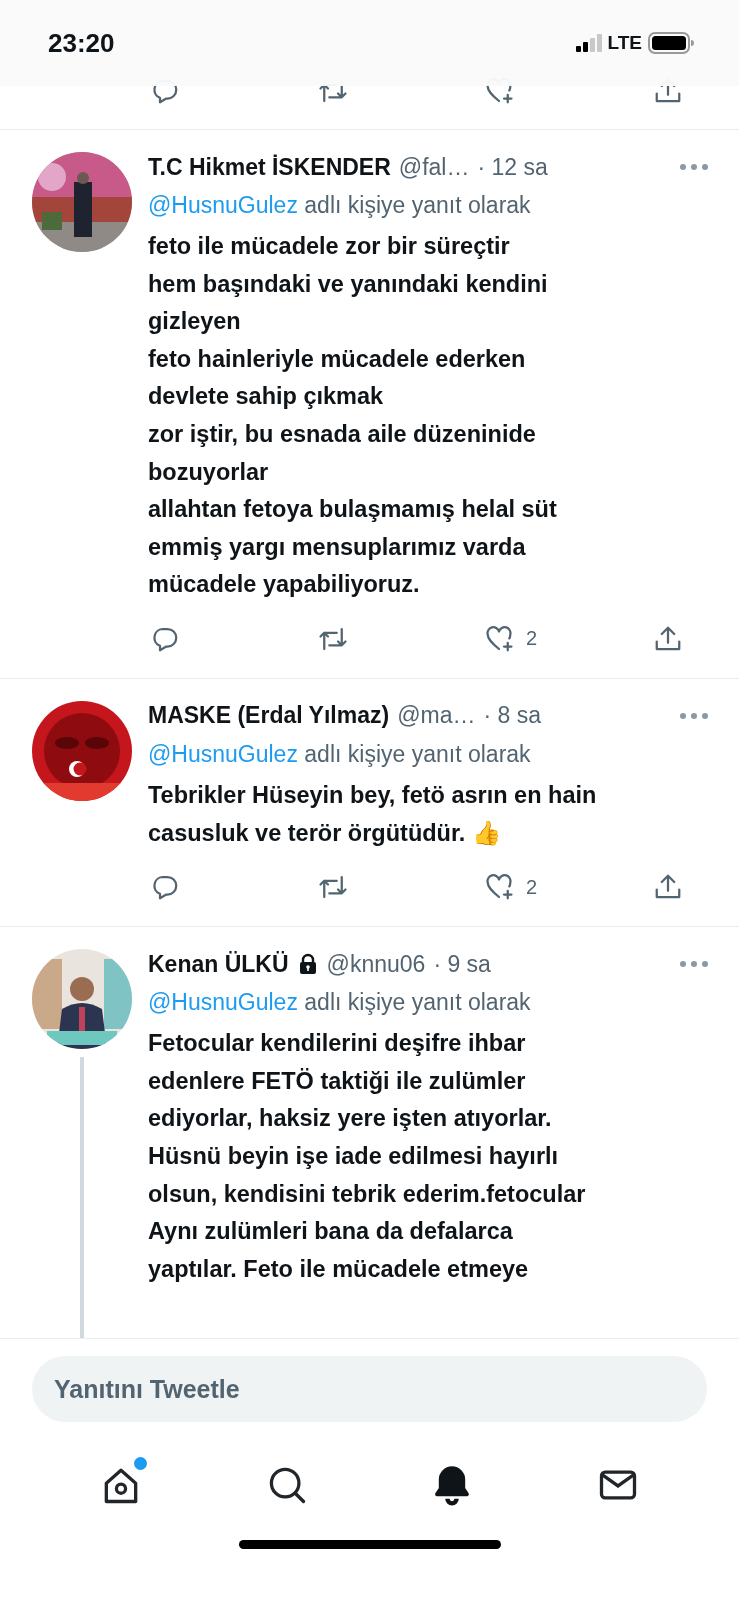 This screenshot has height=1600, width=739. What do you see at coordinates (376, 964) in the screenshot?
I see `author-handle: @knnu06` at bounding box center [376, 964].